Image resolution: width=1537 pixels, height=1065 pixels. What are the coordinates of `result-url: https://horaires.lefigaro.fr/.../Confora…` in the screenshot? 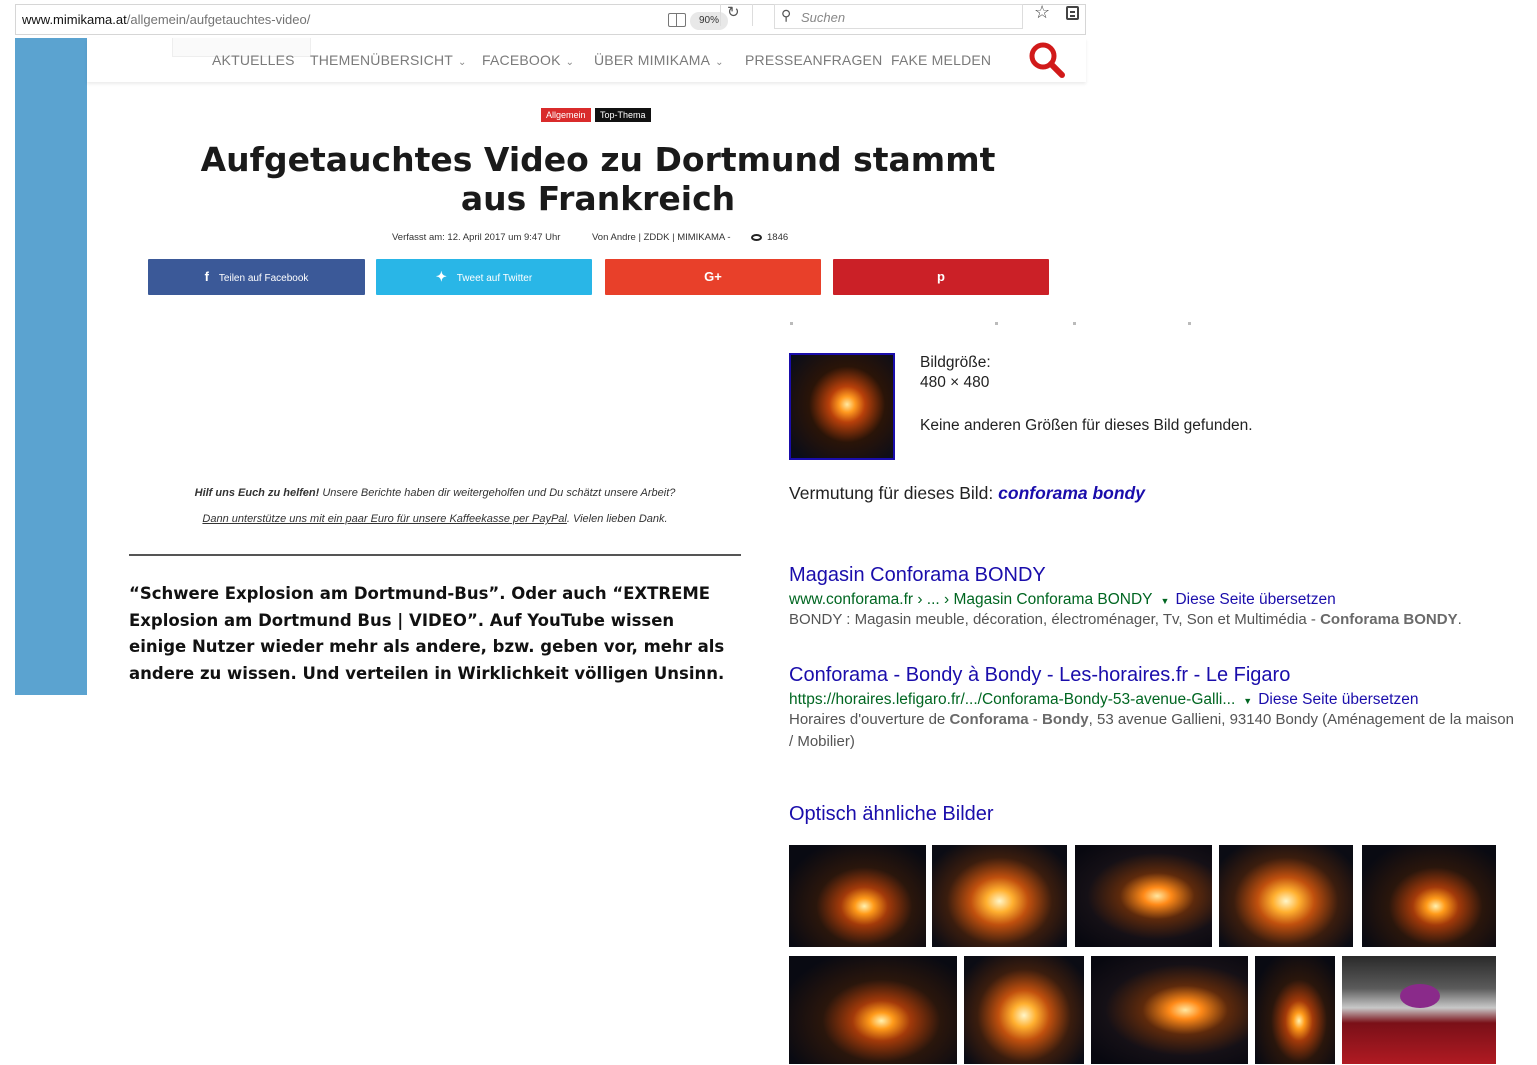 It's located at (1103, 700).